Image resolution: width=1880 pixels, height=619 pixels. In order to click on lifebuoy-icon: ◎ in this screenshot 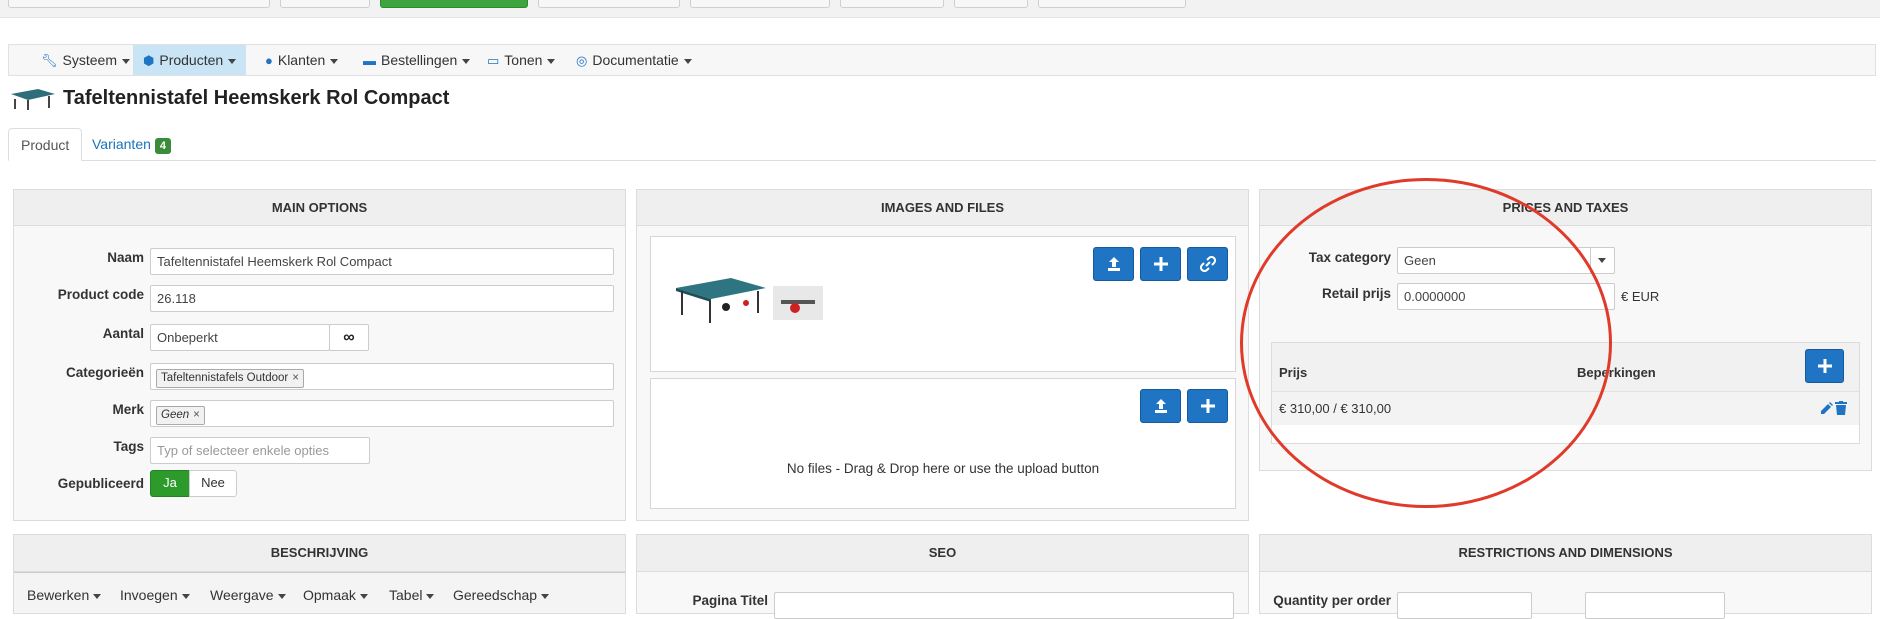, I will do `click(582, 60)`.